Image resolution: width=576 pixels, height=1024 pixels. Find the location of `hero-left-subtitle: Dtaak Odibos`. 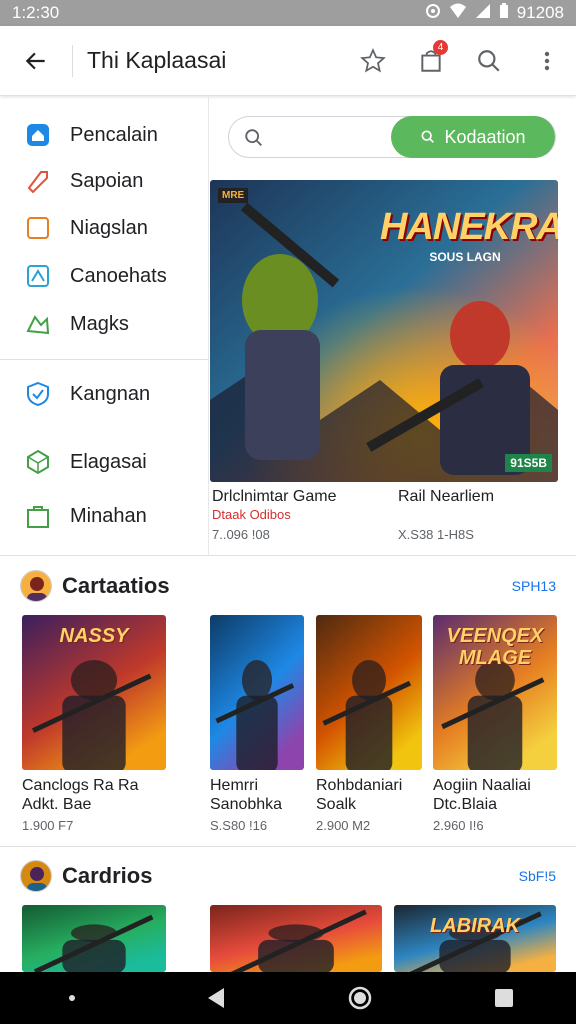

hero-left-subtitle: Dtaak Odibos is located at coordinates (251, 514).